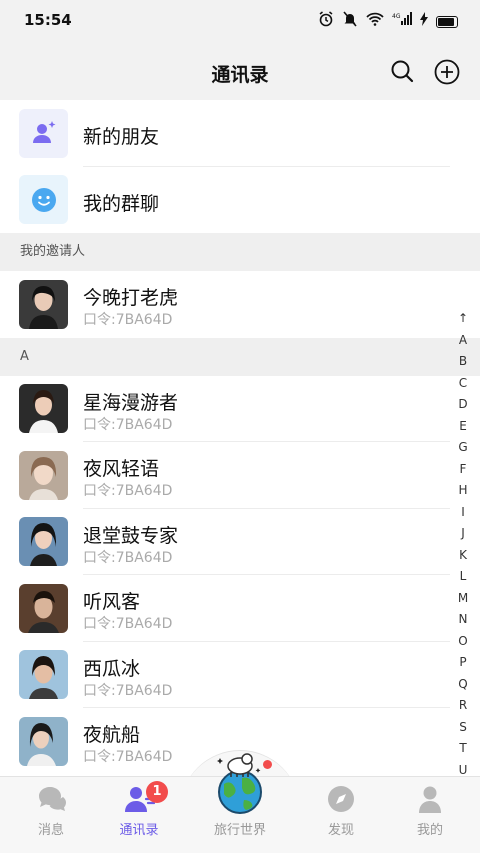 This screenshot has width=480, height=853. I want to click on svg-text: 4G, so click(396, 16).